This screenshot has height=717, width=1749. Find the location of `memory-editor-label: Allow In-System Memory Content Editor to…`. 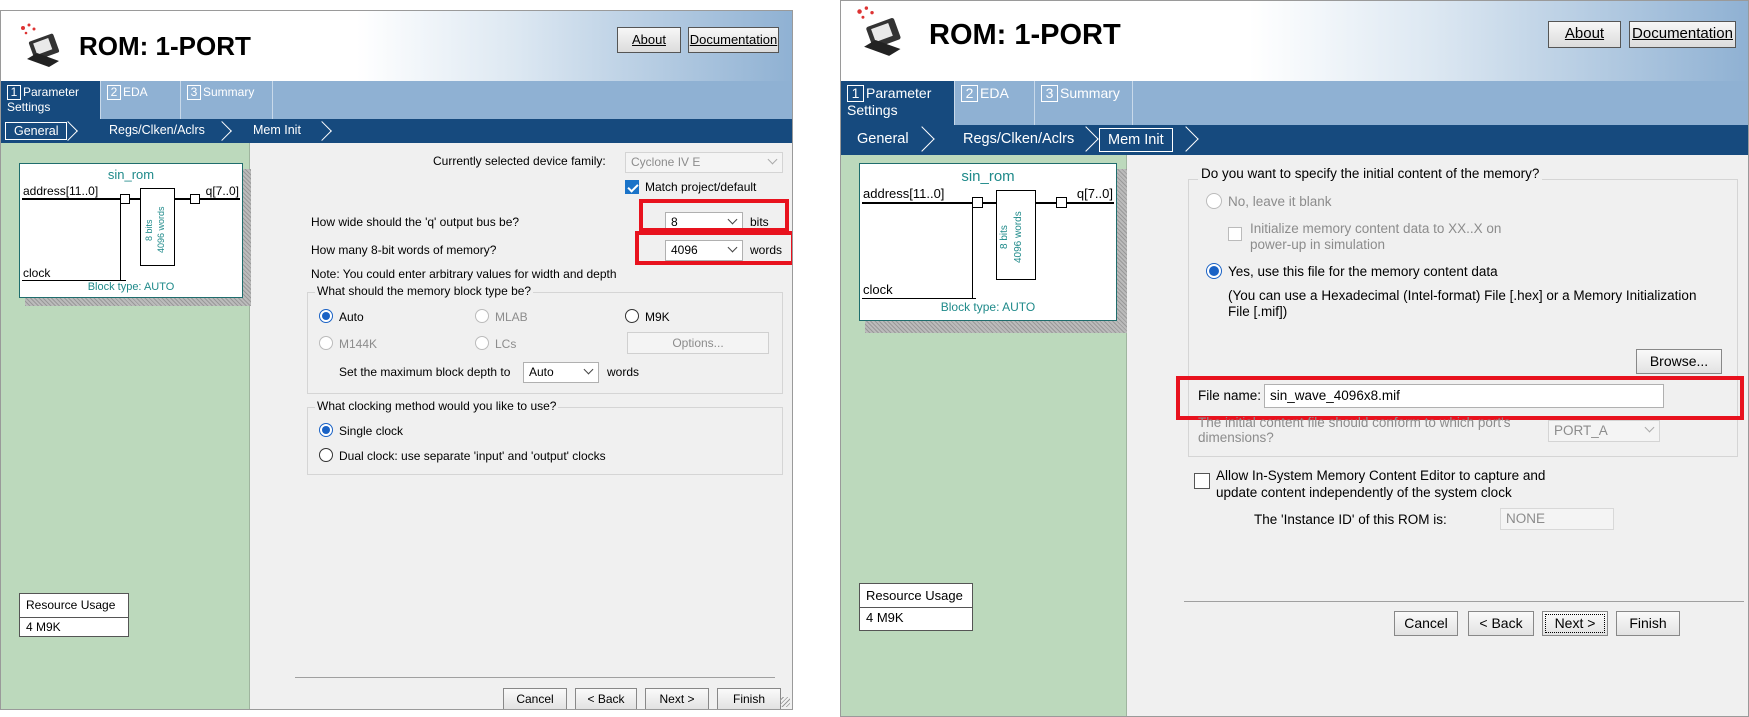

memory-editor-label: Allow In-System Memory Content Editor to… is located at coordinates (1381, 484).